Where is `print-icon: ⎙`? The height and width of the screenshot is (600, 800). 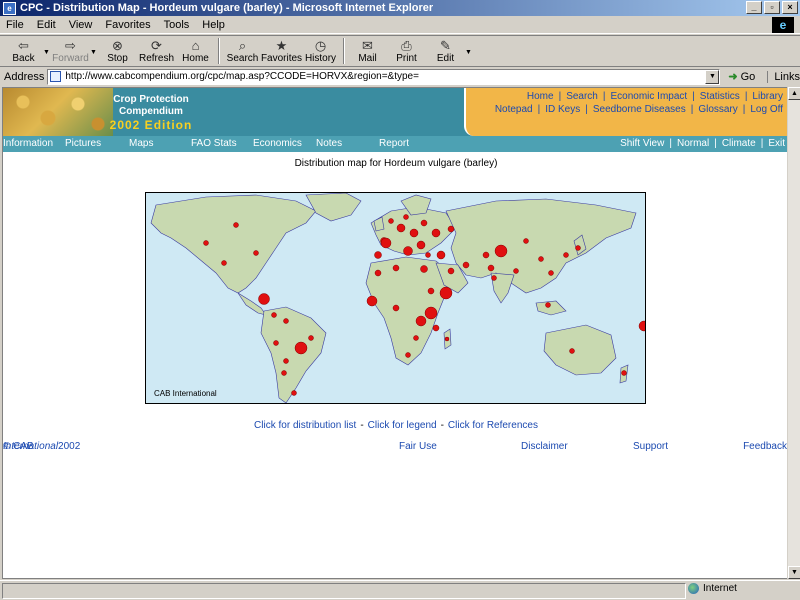 print-icon: ⎙ is located at coordinates (406, 45).